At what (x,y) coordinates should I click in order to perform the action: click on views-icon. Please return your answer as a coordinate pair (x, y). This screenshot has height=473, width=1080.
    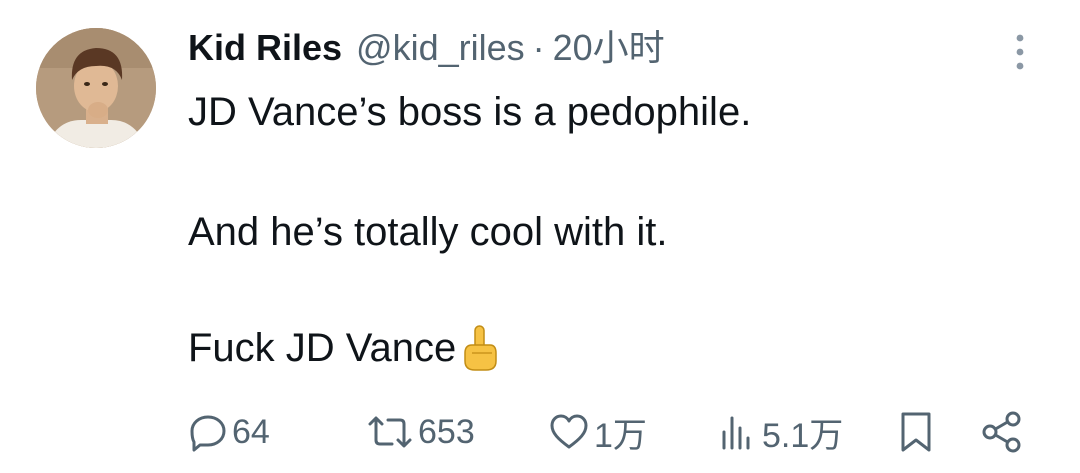
    Looking at the image, I should click on (736, 433).